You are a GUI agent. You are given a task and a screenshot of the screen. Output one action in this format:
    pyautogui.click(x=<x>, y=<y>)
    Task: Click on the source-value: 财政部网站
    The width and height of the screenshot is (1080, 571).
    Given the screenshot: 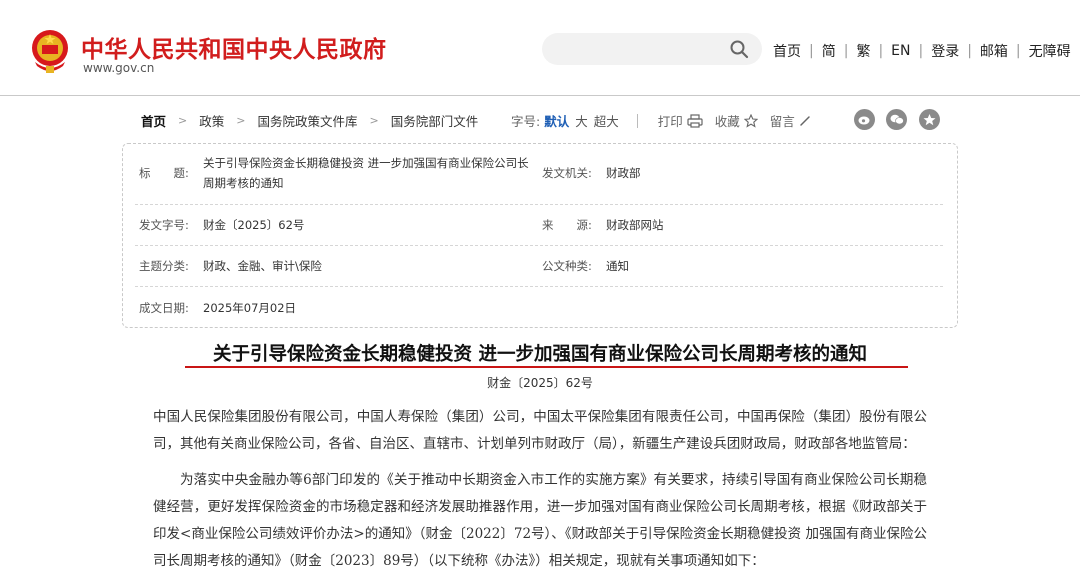 What is the action you would take?
    pyautogui.click(x=635, y=225)
    